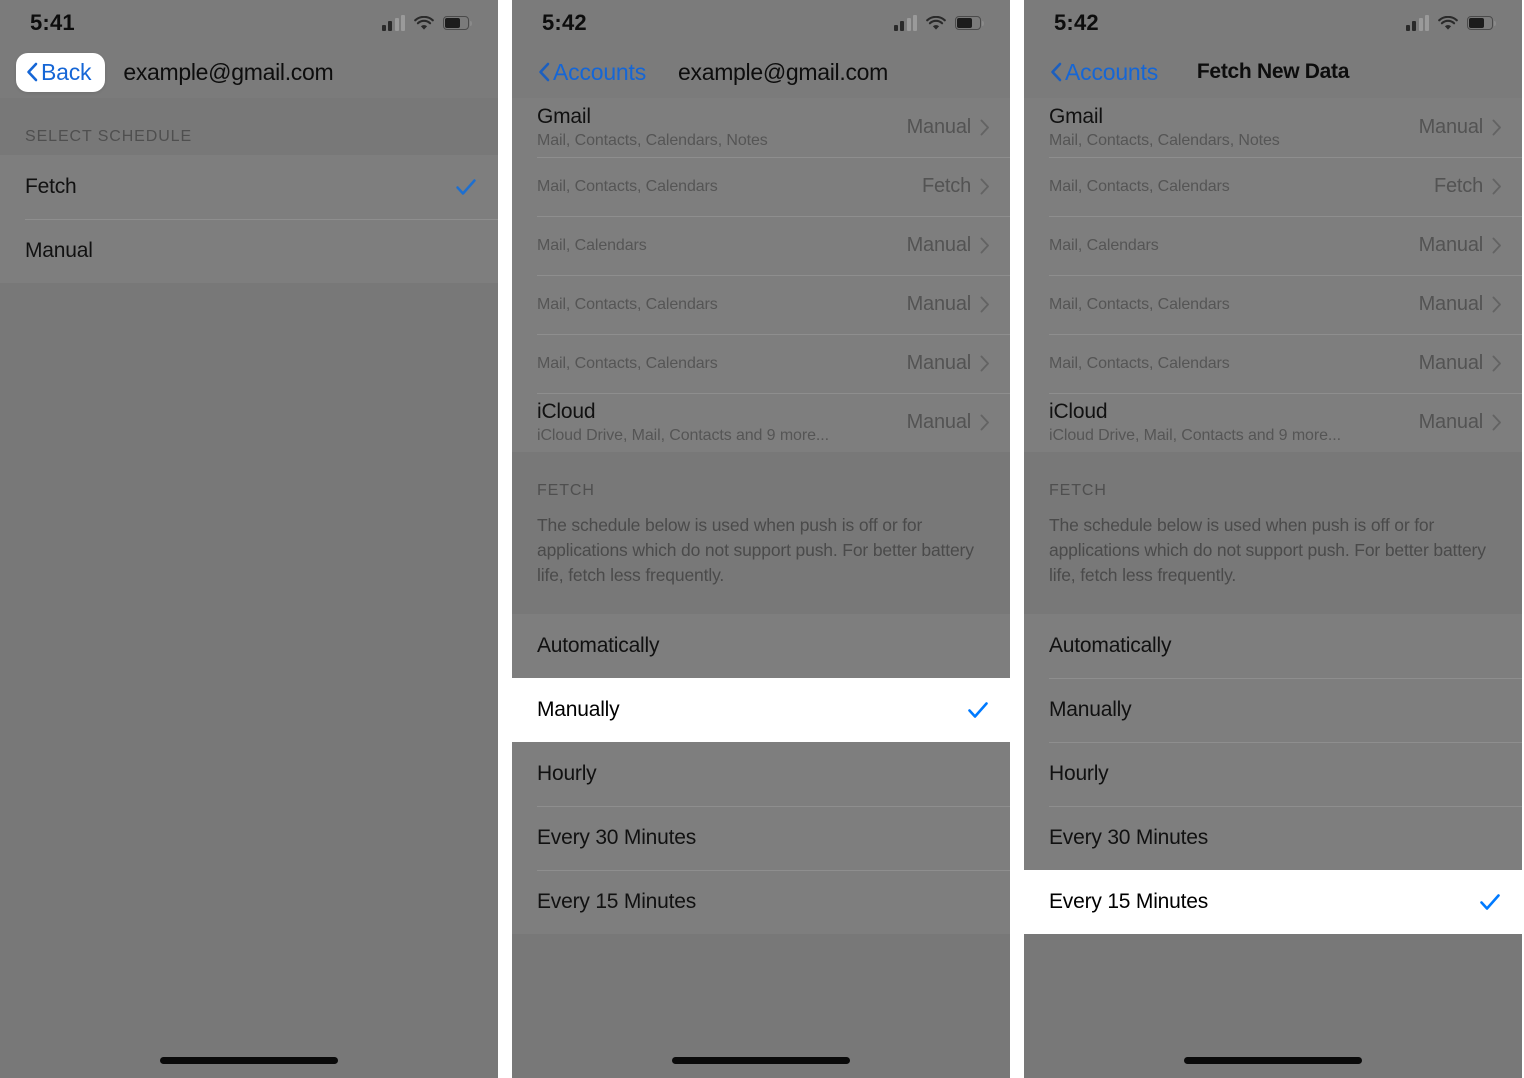  I want to click on option-label: Fetch, so click(51, 186).